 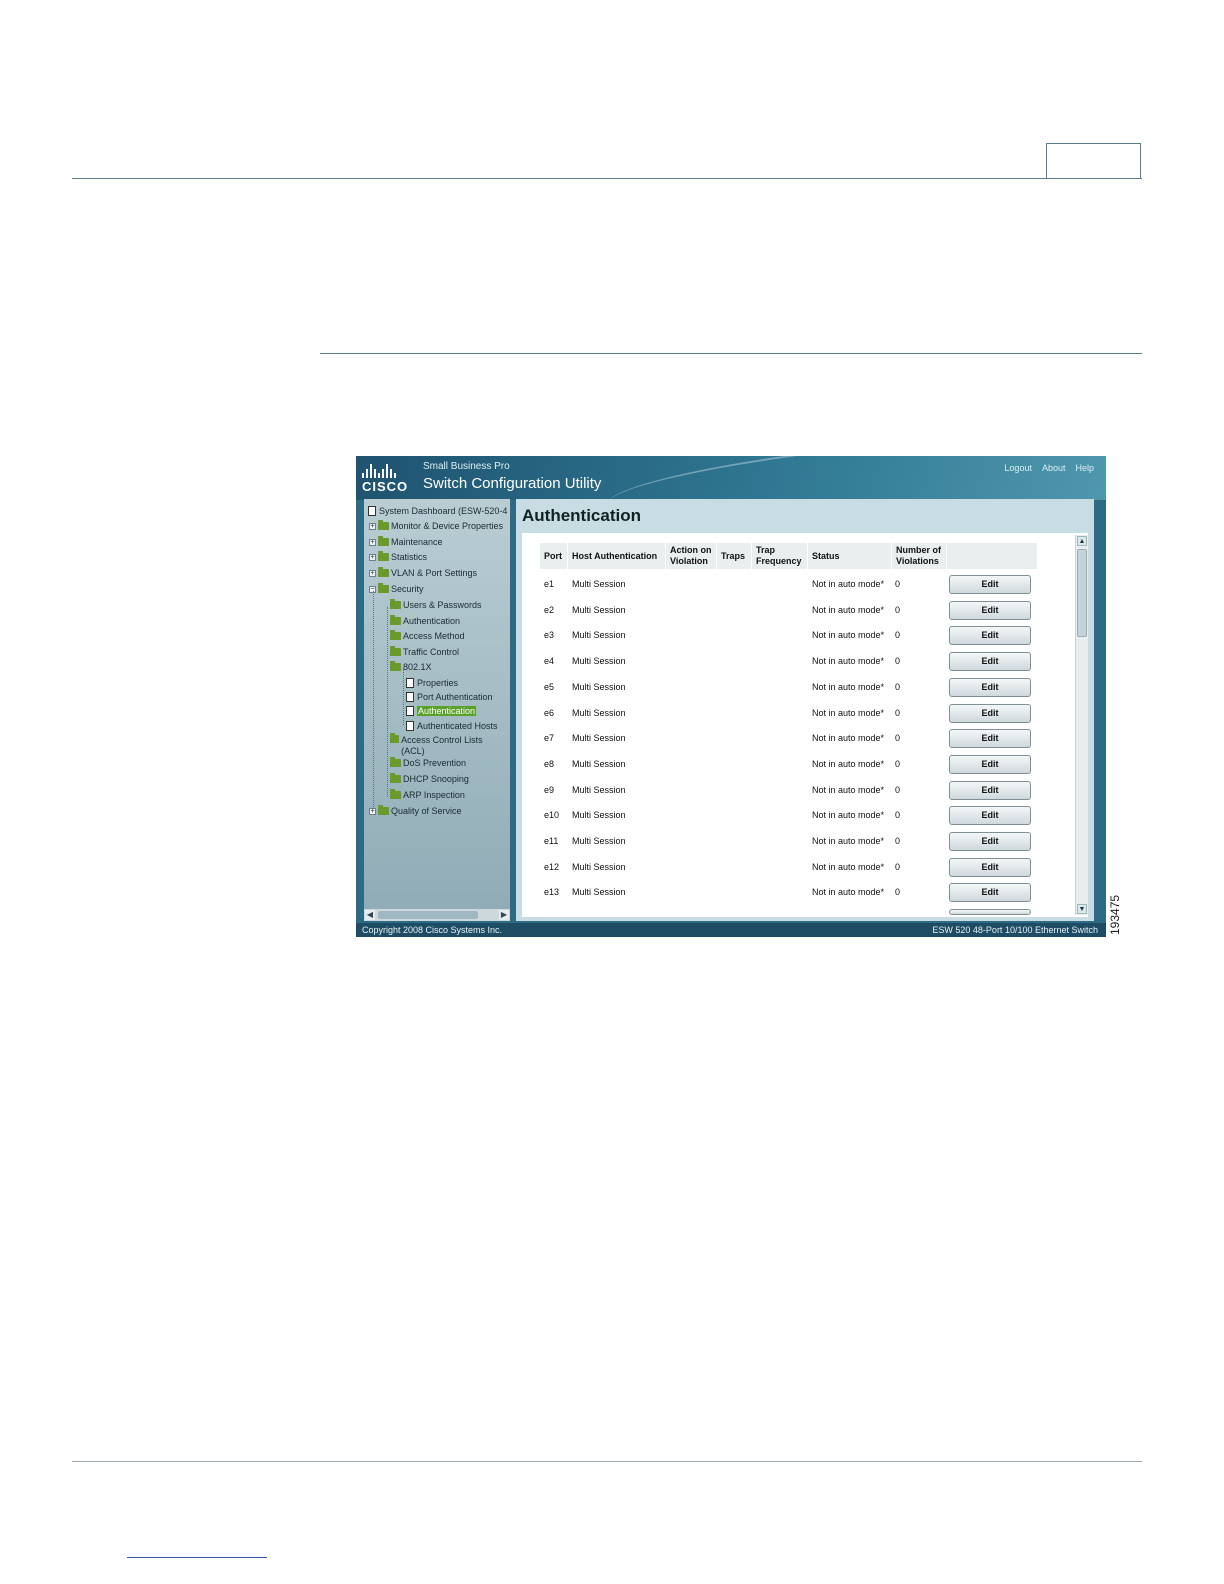 What do you see at coordinates (409, 557) in the screenshot?
I see `sidebar-item-label: Statistics` at bounding box center [409, 557].